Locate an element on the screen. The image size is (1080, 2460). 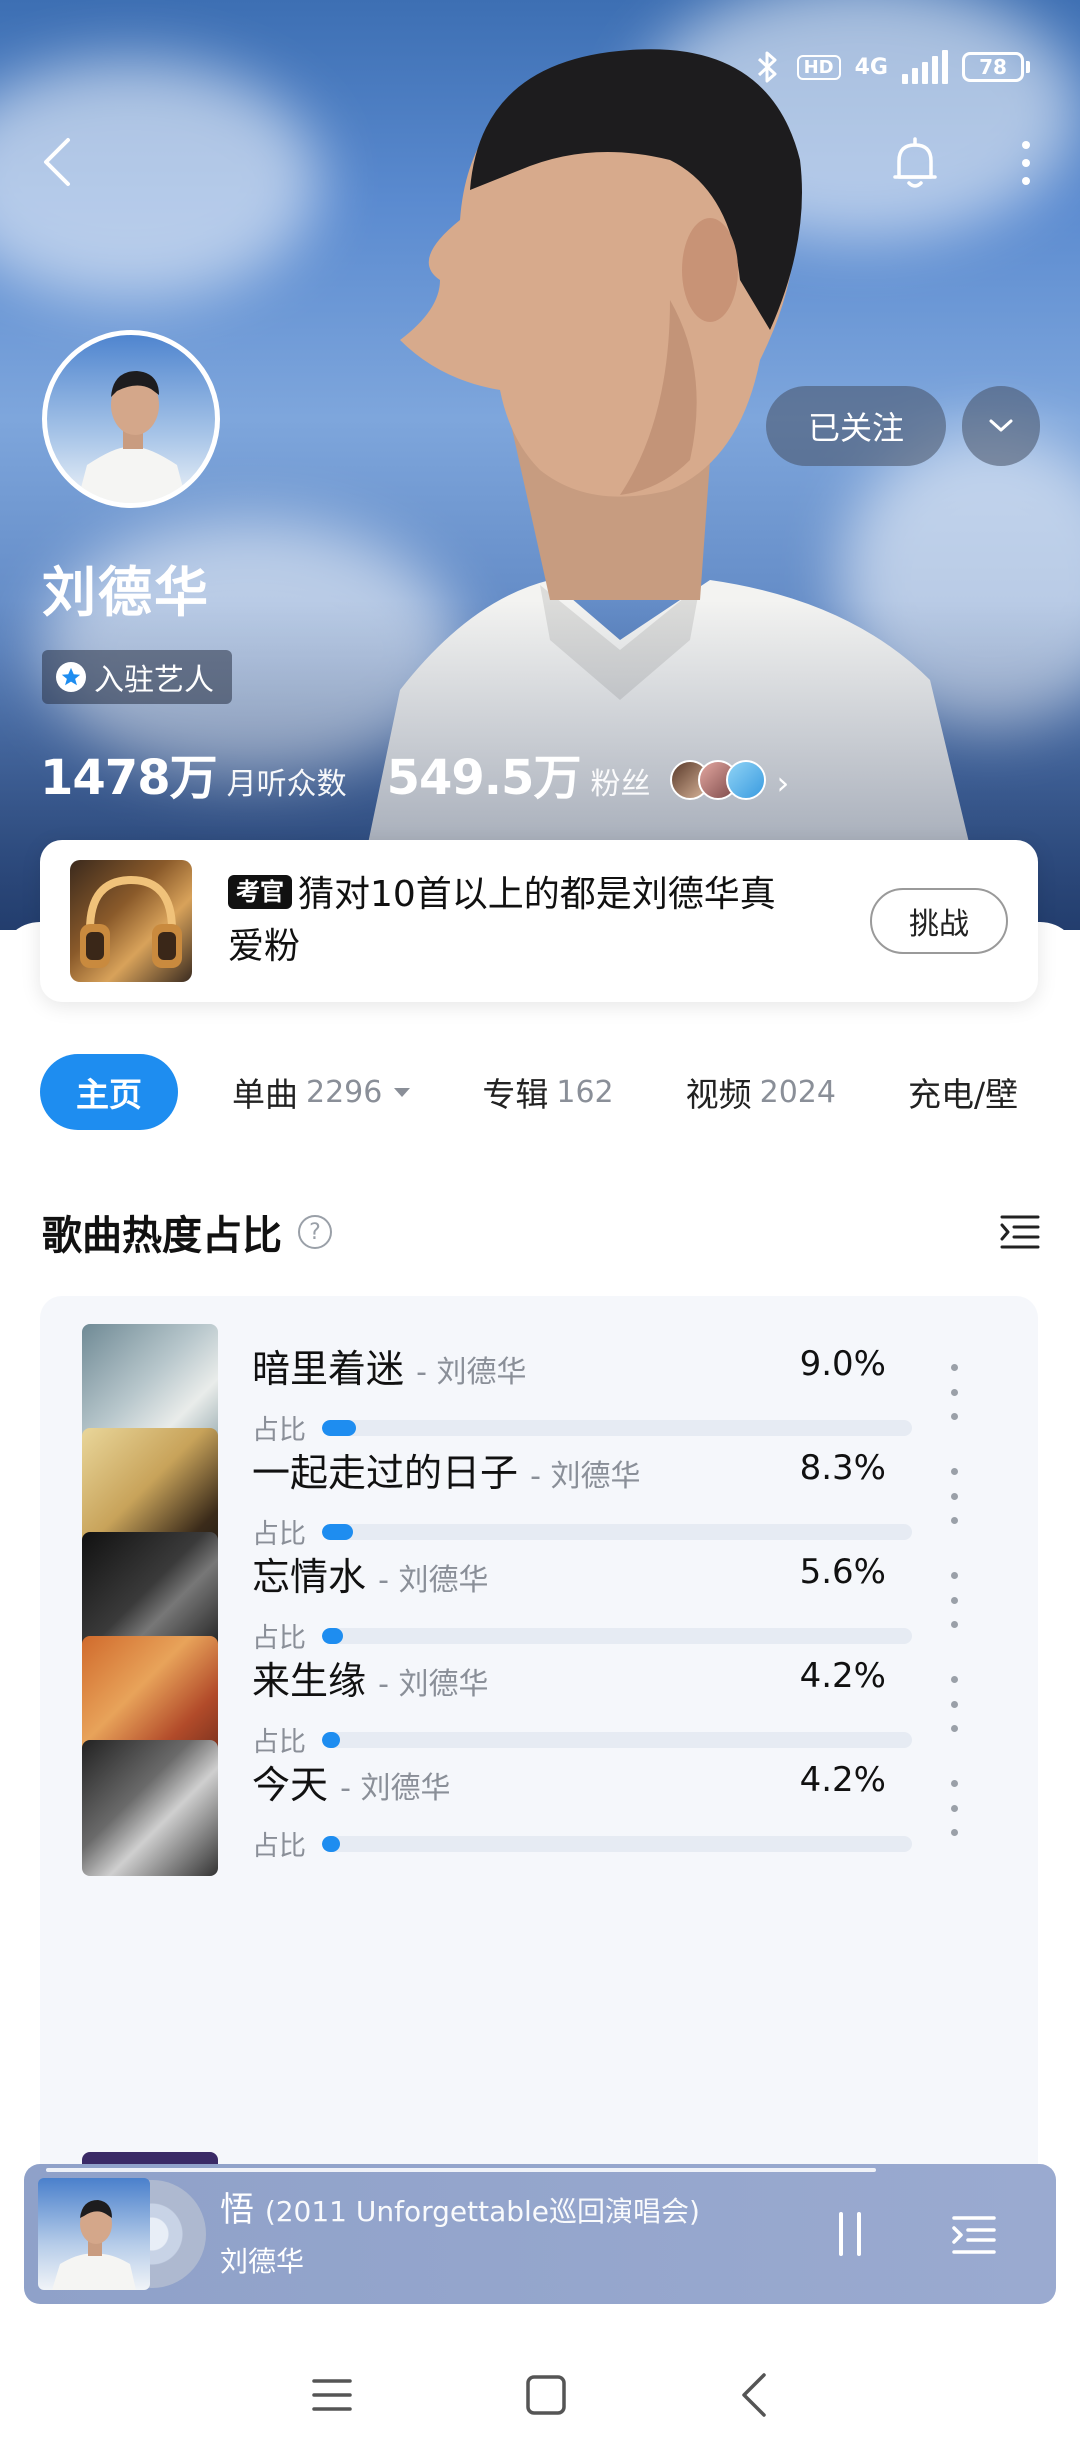
bluetooth-icon is located at coordinates (767, 67).